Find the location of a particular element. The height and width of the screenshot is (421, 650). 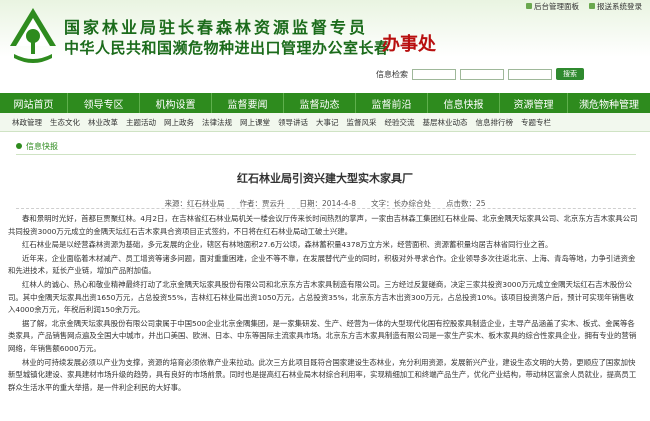

home-icon is located at coordinates (529, 6).